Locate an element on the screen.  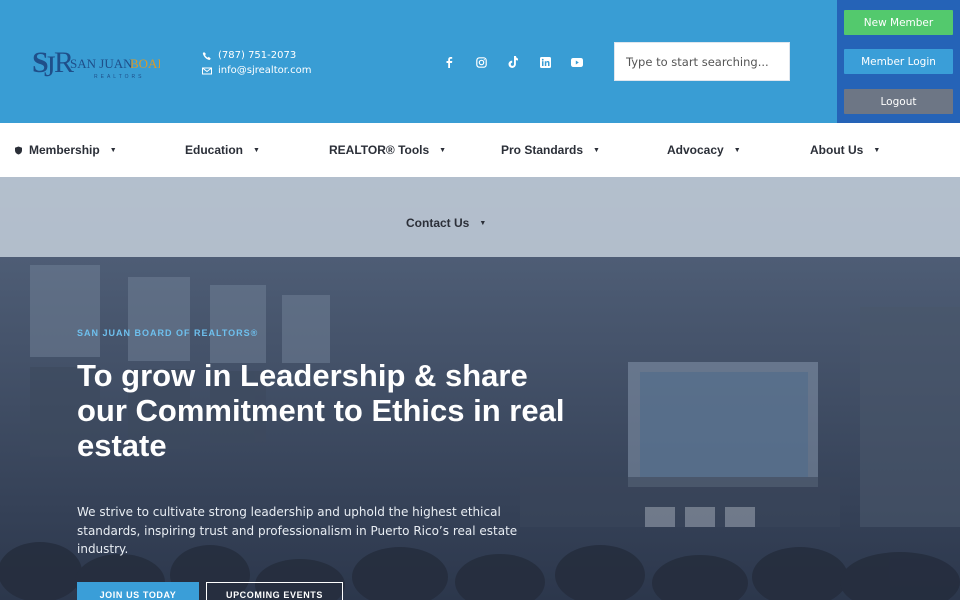
nav-label-realtor-tools: REALTOR® Tools is located at coordinates (379, 150).